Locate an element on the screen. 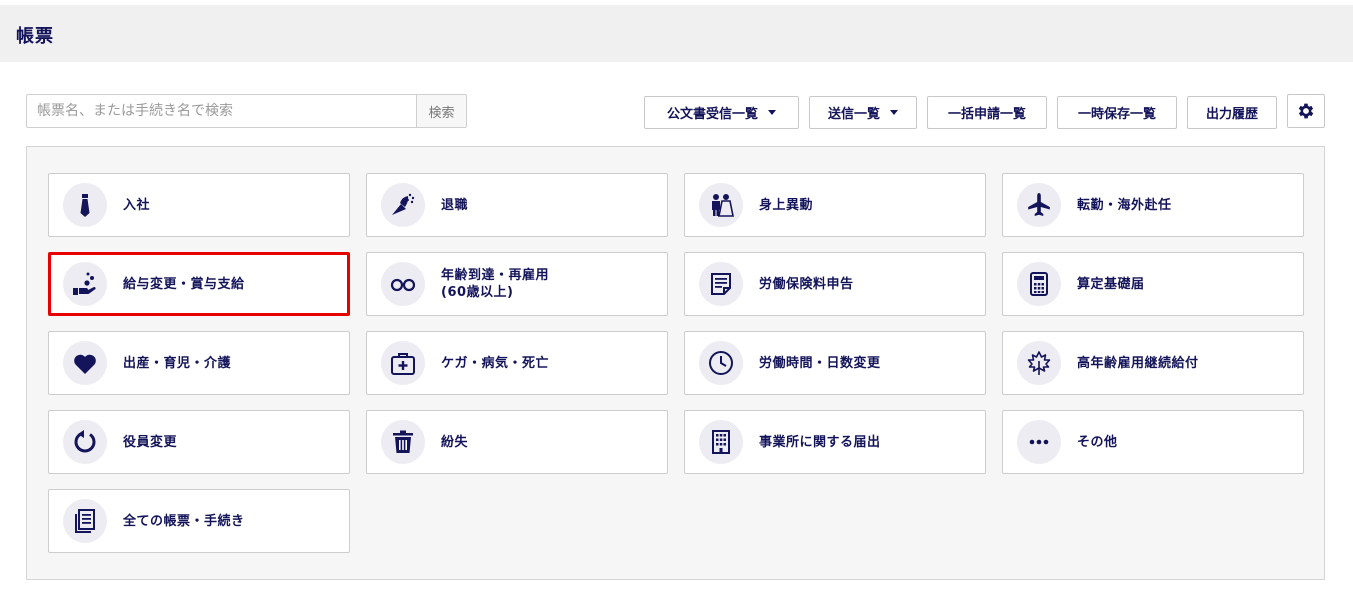  card-label: 役員変更 is located at coordinates (150, 442).